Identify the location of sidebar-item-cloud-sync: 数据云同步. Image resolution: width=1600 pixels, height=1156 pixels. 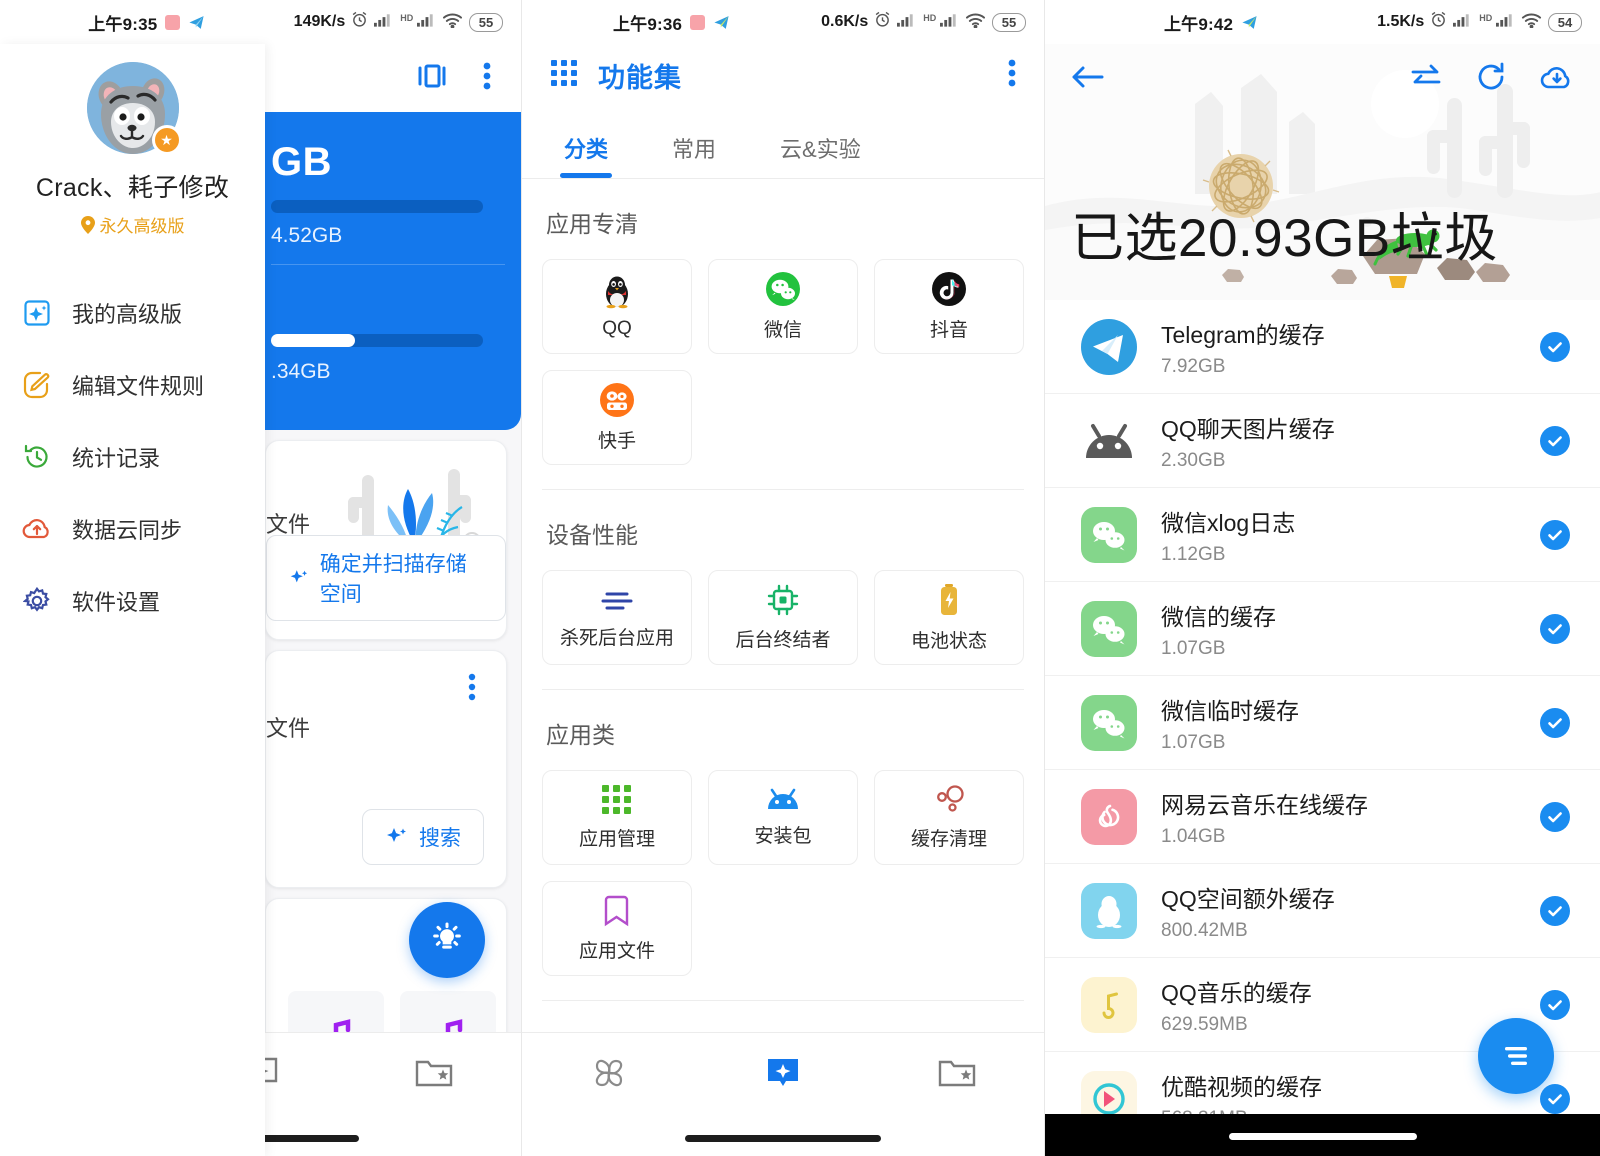
(132, 529).